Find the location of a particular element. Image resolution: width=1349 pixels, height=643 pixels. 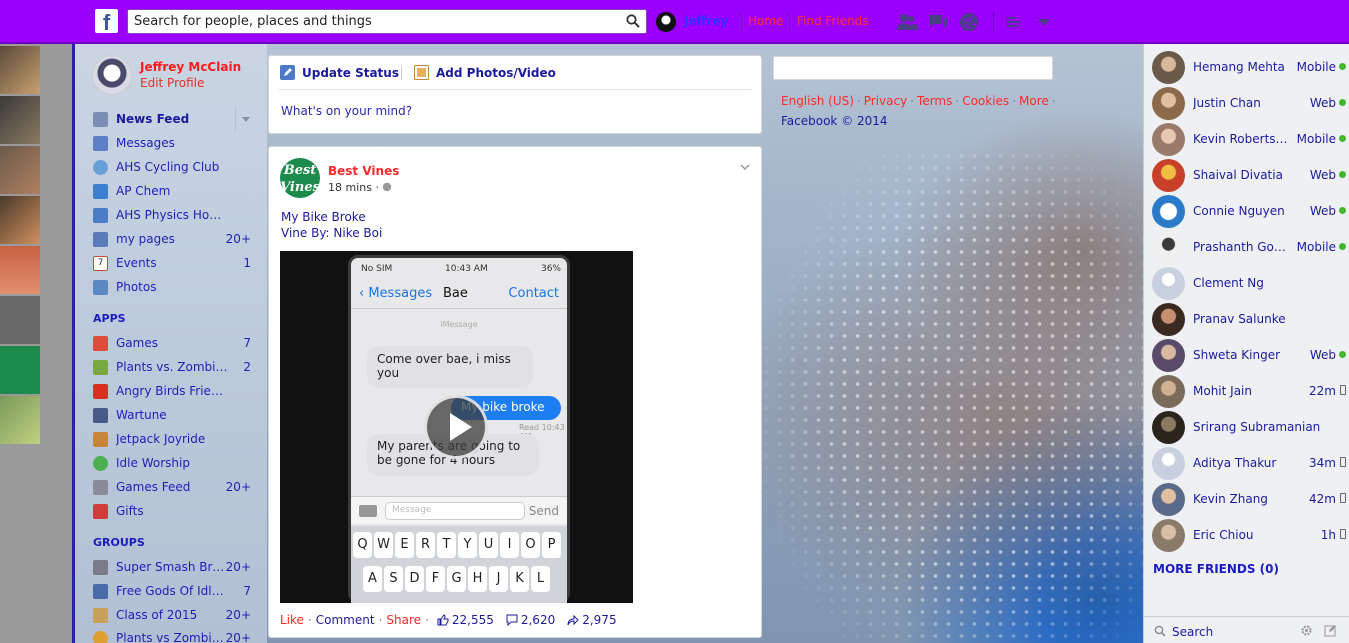

profile-name-link: Jeffrey McClain is located at coordinates (190, 67).